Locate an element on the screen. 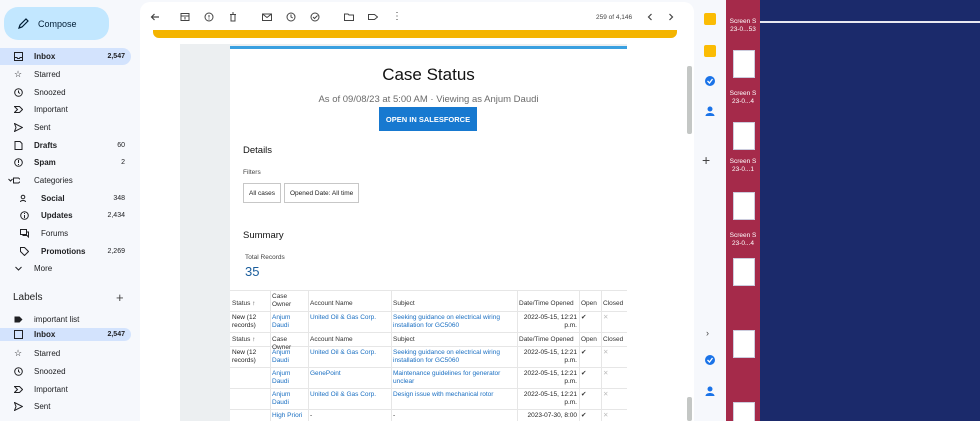  move-to-folder-icon is located at coordinates (349, 17).